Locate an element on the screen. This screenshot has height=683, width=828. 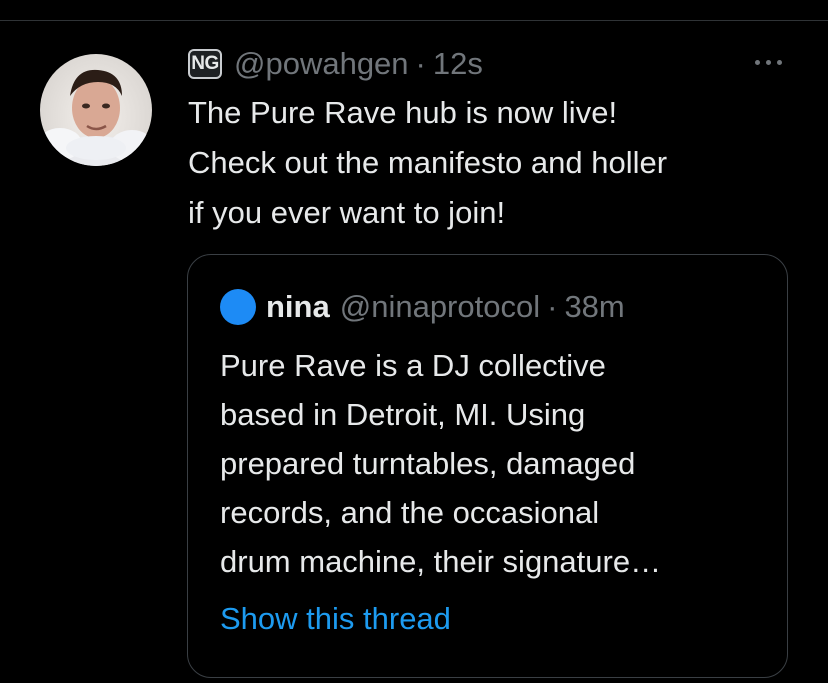
top-divider is located at coordinates (414, 20).